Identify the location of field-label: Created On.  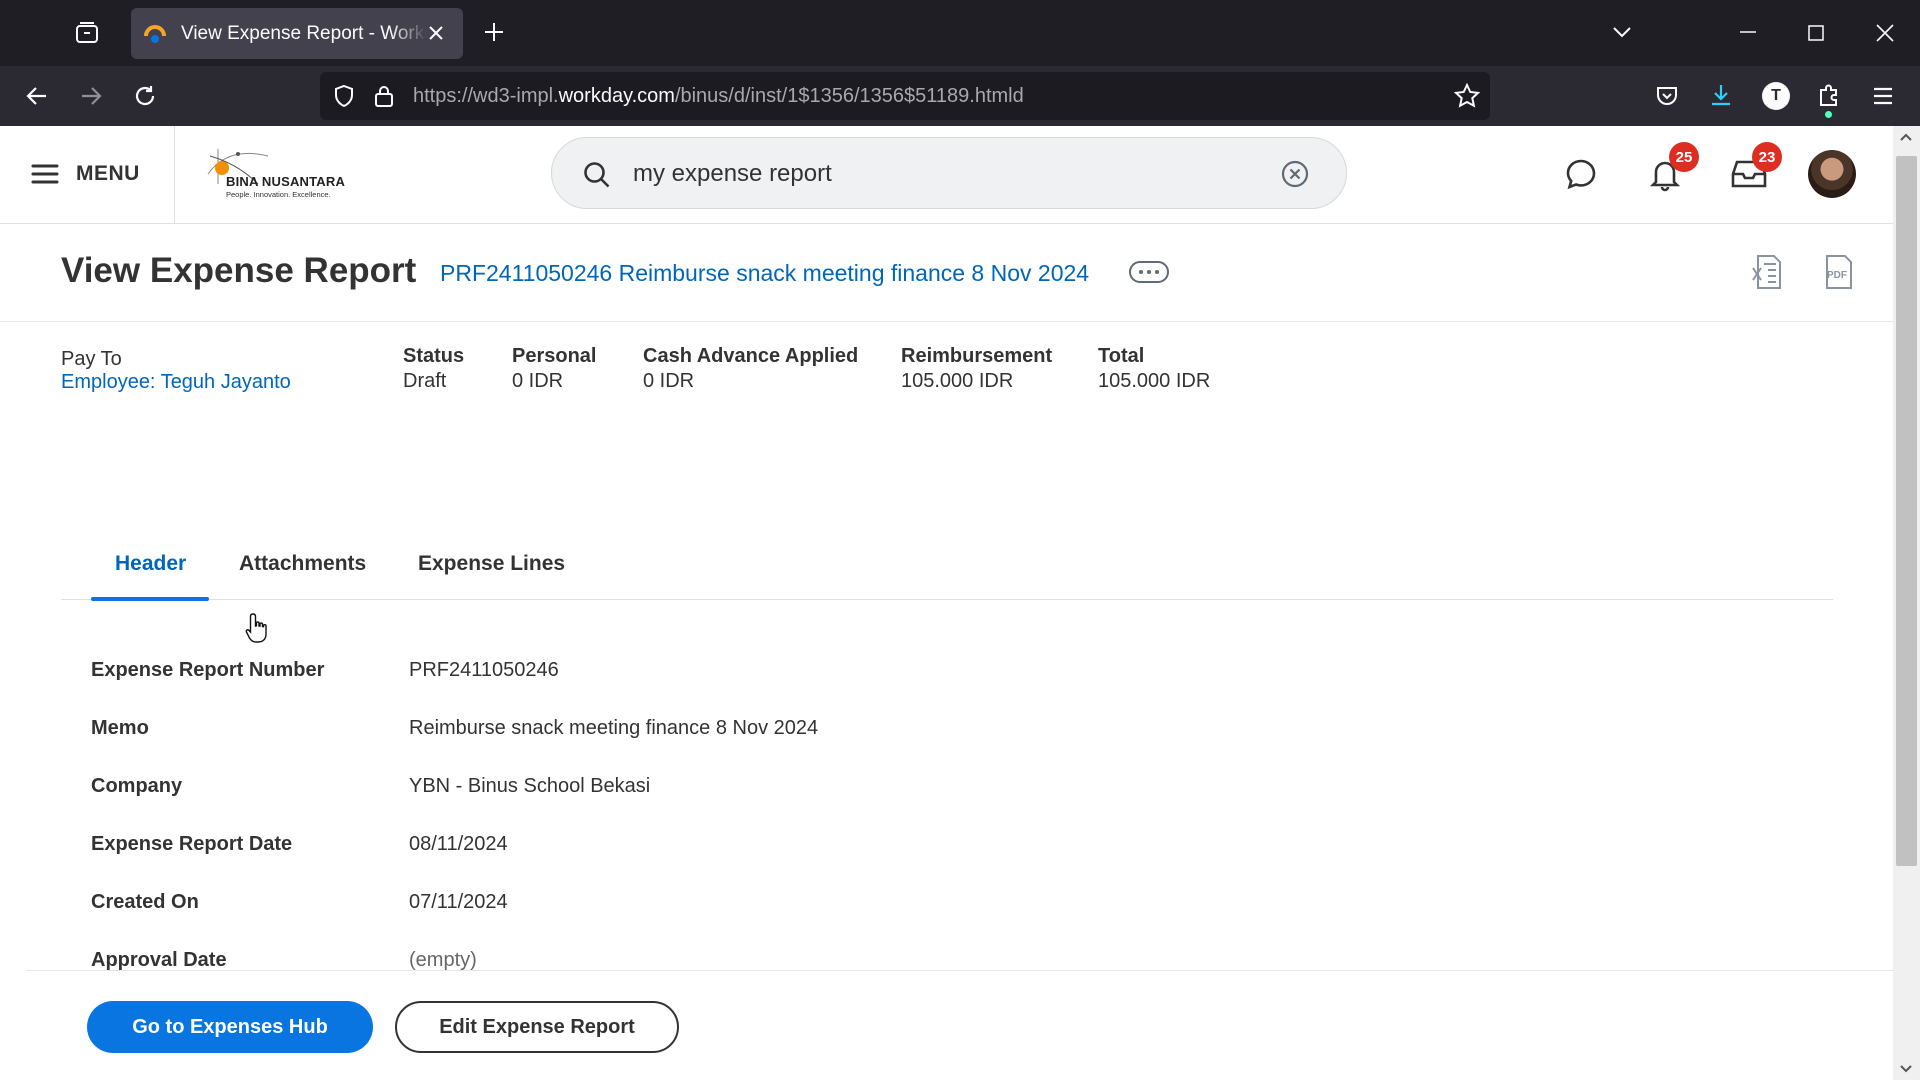
(145, 902).